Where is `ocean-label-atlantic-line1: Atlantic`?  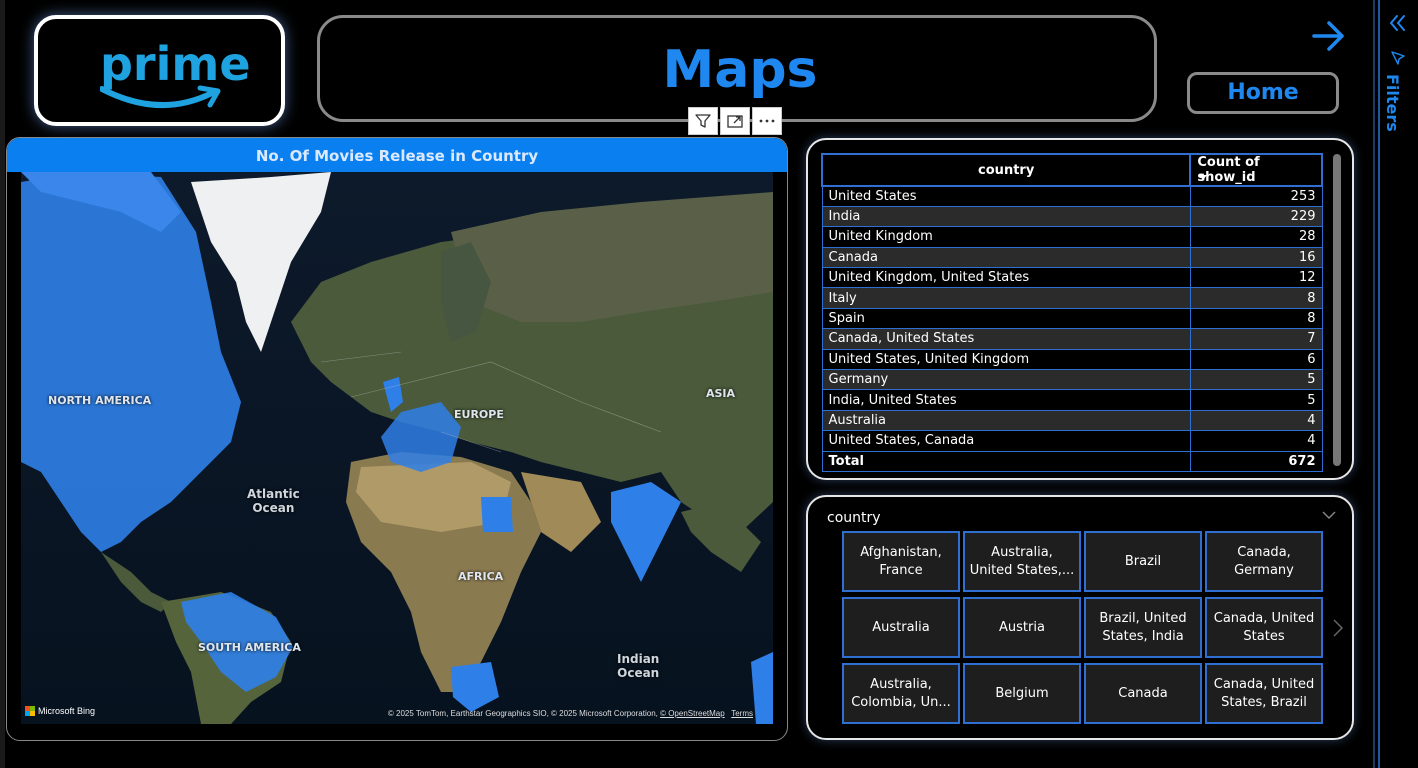 ocean-label-atlantic-line1: Atlantic is located at coordinates (273, 494).